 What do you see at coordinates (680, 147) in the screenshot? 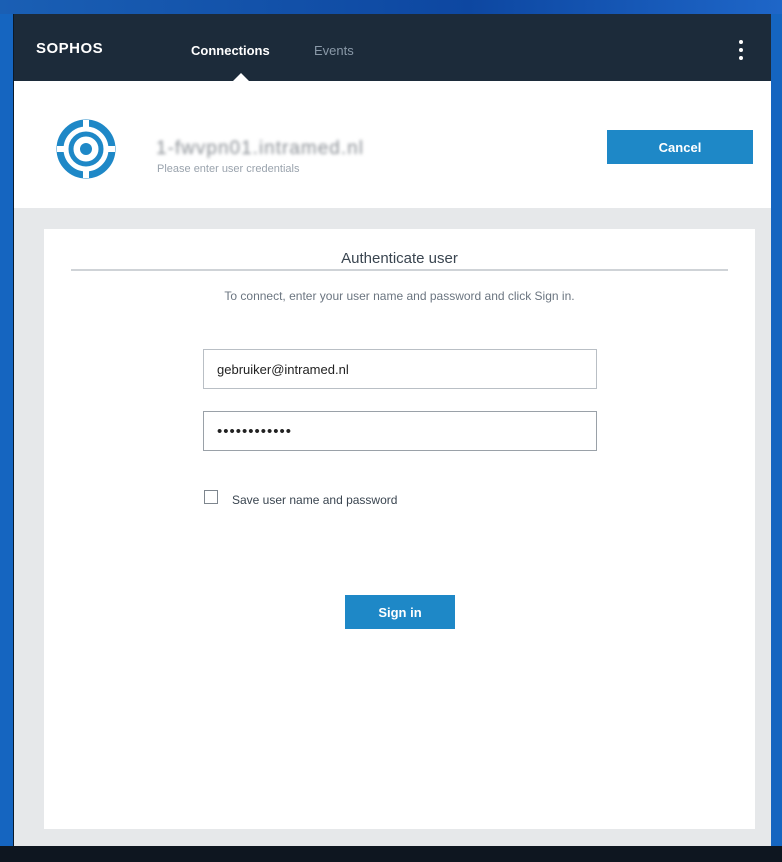
I see `cancel-button: Cancel` at bounding box center [680, 147].